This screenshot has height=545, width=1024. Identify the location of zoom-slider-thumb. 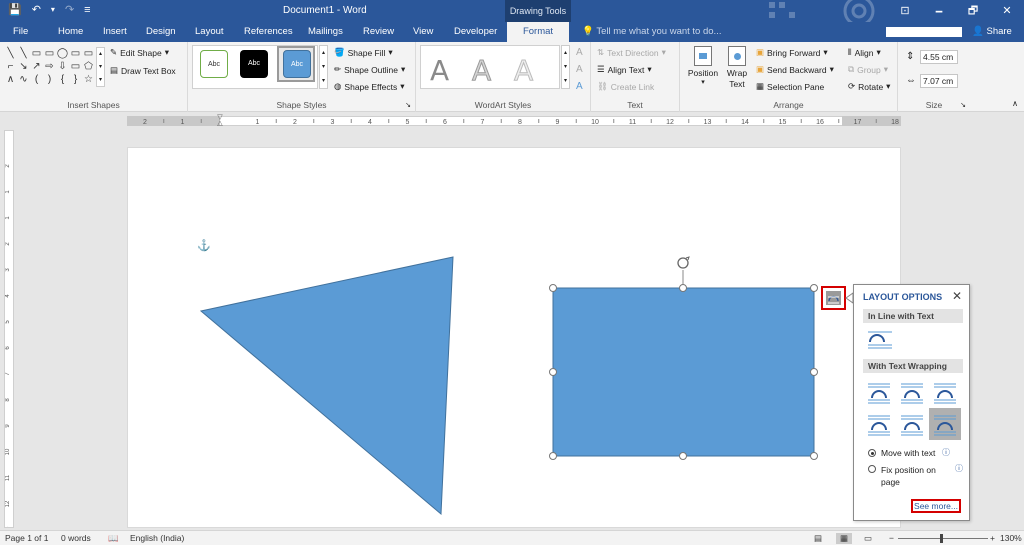
(941, 538).